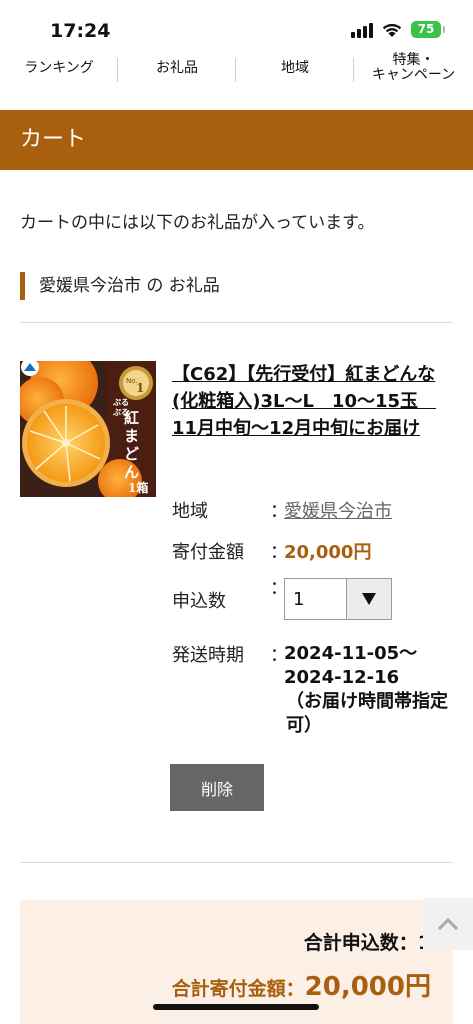  I want to click on total-quantity: 合計申込数：1, so click(367, 941).